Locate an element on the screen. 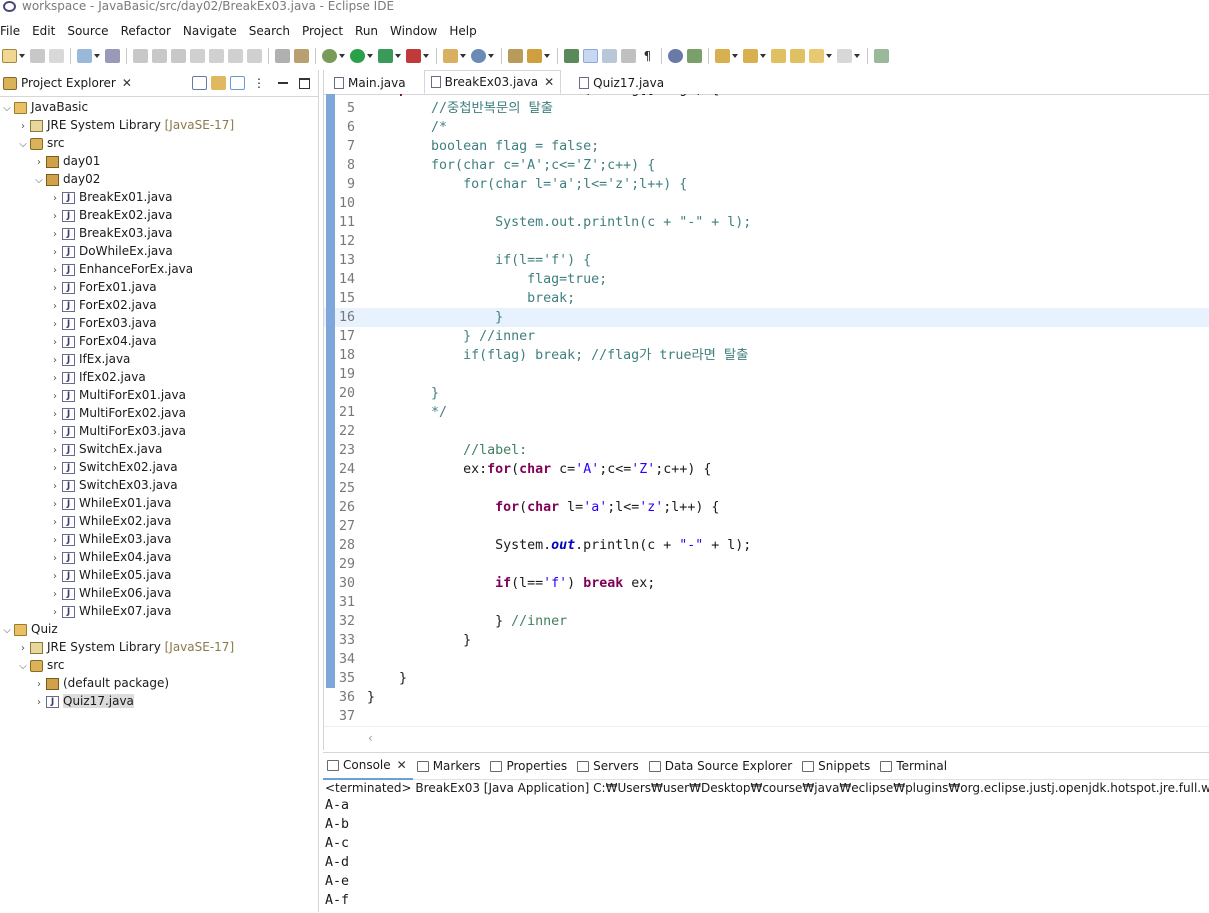 This screenshot has width=1209, height=913. editor-tab: Main.java is located at coordinates (370, 83).